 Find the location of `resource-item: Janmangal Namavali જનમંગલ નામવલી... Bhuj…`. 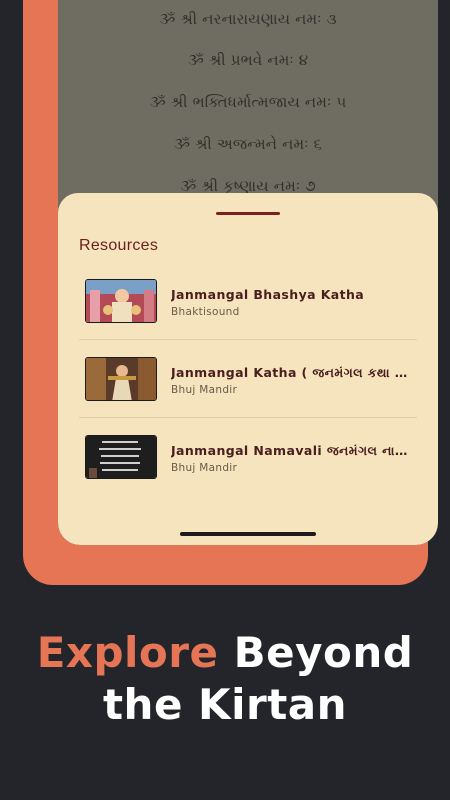

resource-item: Janmangal Namavali જનમંગલ નામવલી... Bhuj… is located at coordinates (248, 465).